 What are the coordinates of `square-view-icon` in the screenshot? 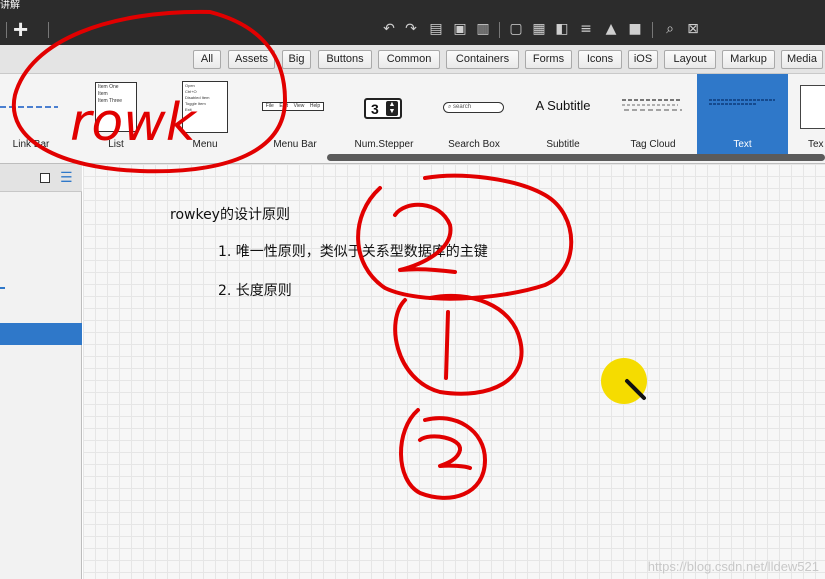 It's located at (45, 178).